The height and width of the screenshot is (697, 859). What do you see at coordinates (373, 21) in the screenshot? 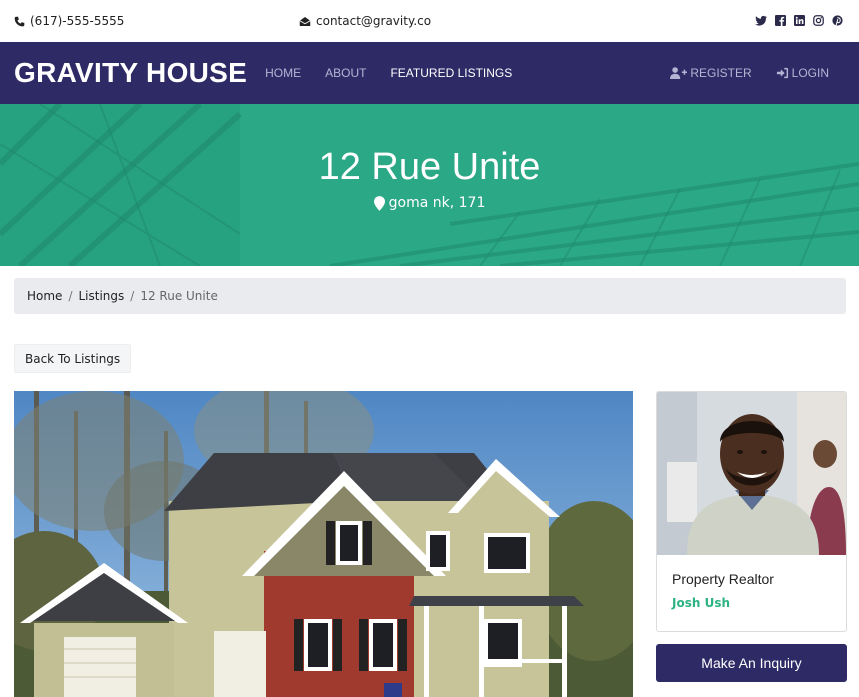
I see `email-address: contact@gravity.co` at bounding box center [373, 21].